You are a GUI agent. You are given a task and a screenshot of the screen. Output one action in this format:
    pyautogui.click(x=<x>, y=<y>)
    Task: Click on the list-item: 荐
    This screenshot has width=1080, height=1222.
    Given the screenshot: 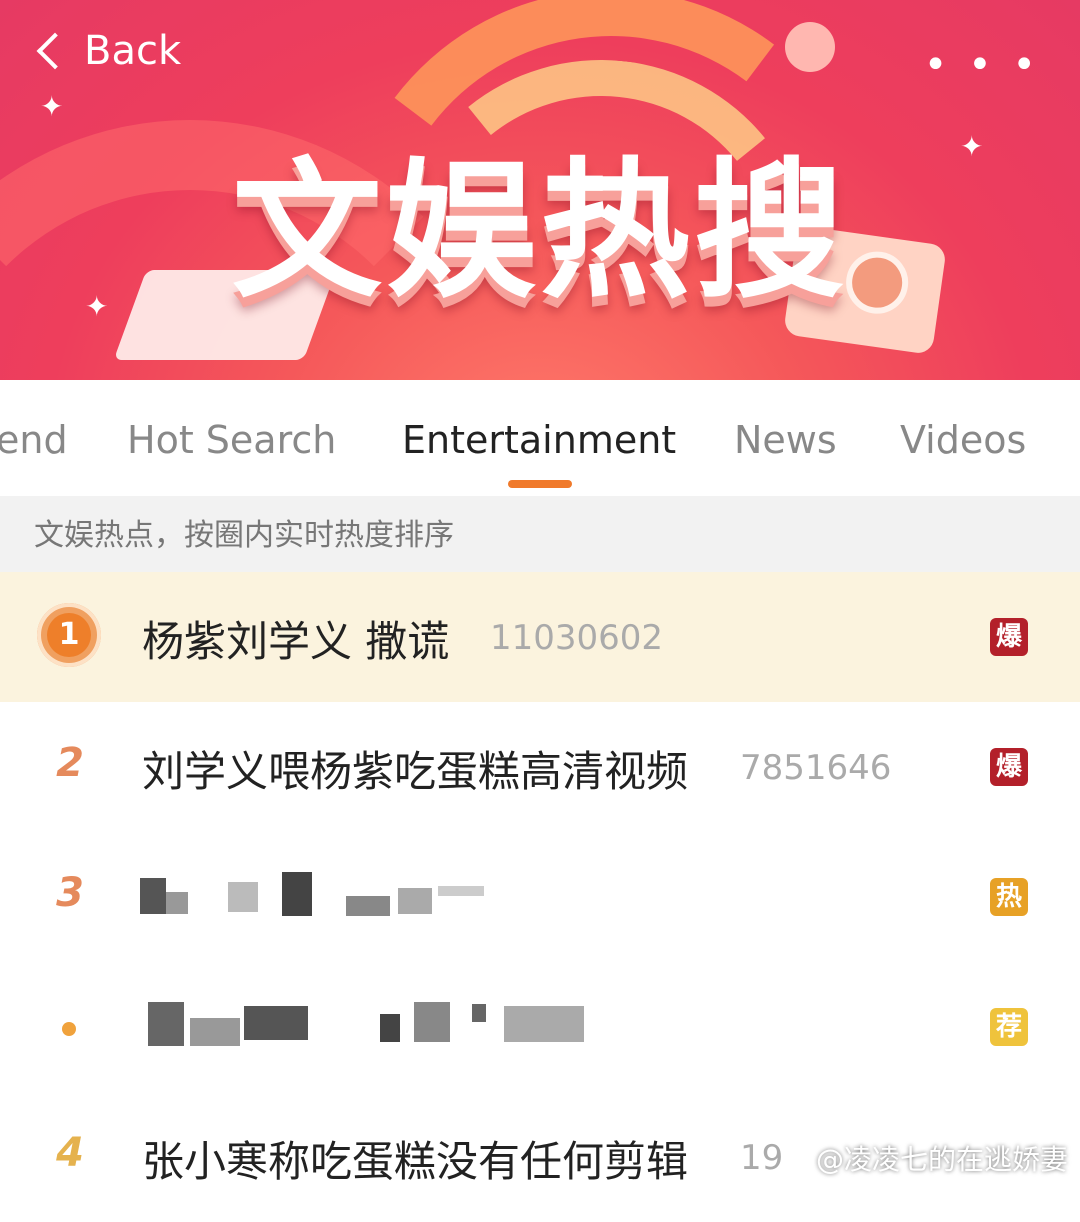 What is the action you would take?
    pyautogui.click(x=540, y=1027)
    